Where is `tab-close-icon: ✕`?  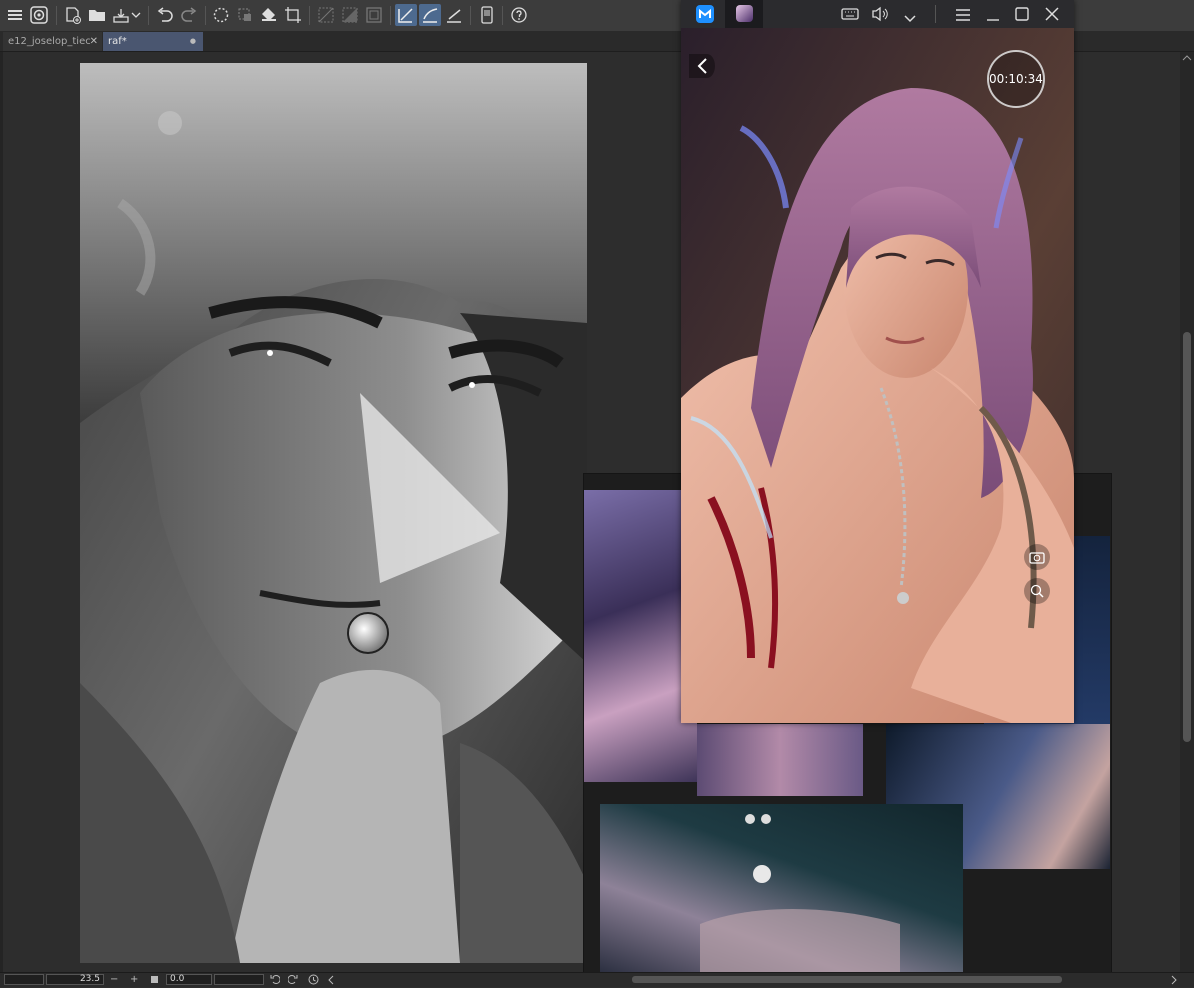 tab-close-icon: ✕ is located at coordinates (94, 41).